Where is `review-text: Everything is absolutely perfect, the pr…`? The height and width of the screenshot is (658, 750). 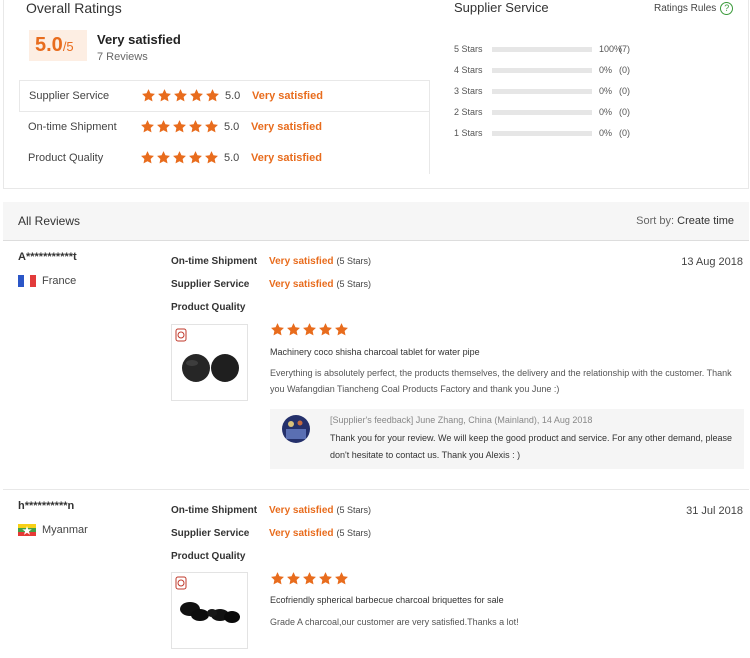
review-text: Everything is absolutely perfect, the pr… is located at coordinates (501, 381).